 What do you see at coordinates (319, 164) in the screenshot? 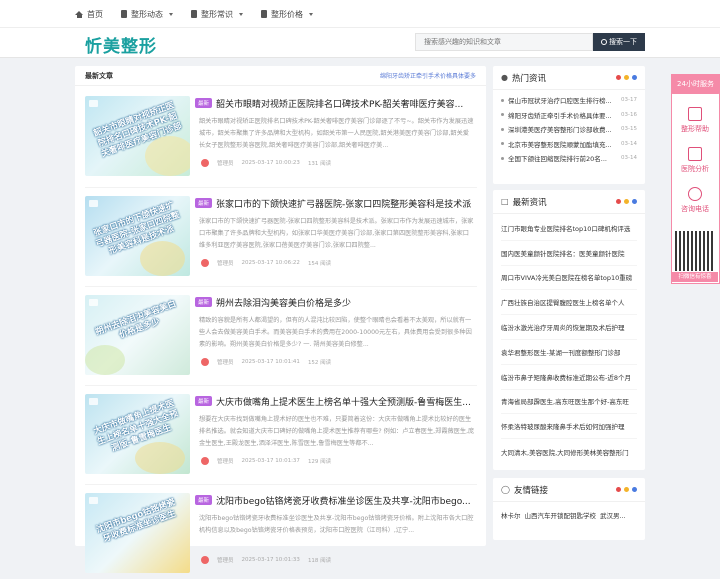
I see `views: 131 阅读` at bounding box center [319, 164].